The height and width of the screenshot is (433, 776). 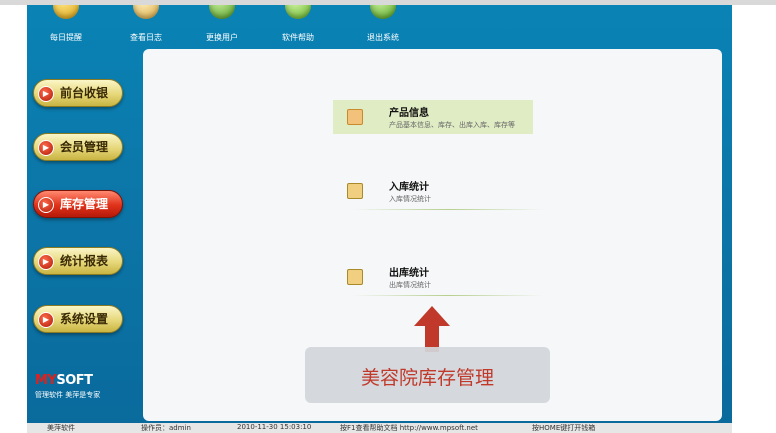 I want to click on toolbar: 每日提醒 查看日志 更换用户 软件帮助 退出系统, so click(x=379, y=27).